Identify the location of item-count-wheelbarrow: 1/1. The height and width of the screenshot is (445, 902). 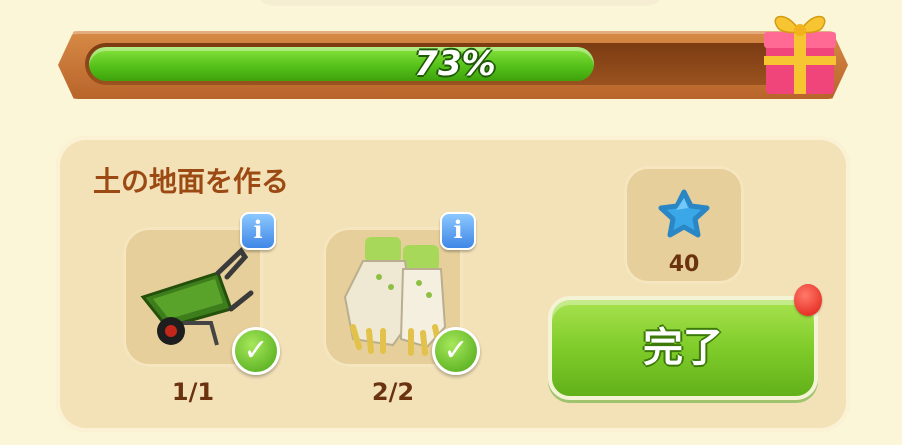
(193, 392).